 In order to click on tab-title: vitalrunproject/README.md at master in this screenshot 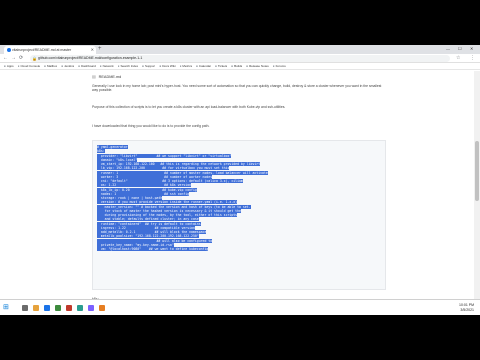, I will do `click(42, 50)`.